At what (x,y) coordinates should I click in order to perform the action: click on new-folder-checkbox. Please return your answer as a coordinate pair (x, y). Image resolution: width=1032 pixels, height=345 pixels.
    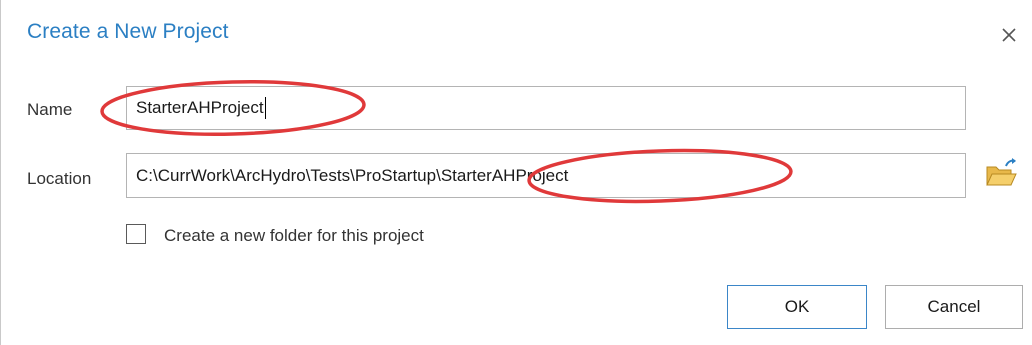
    Looking at the image, I should click on (136, 234).